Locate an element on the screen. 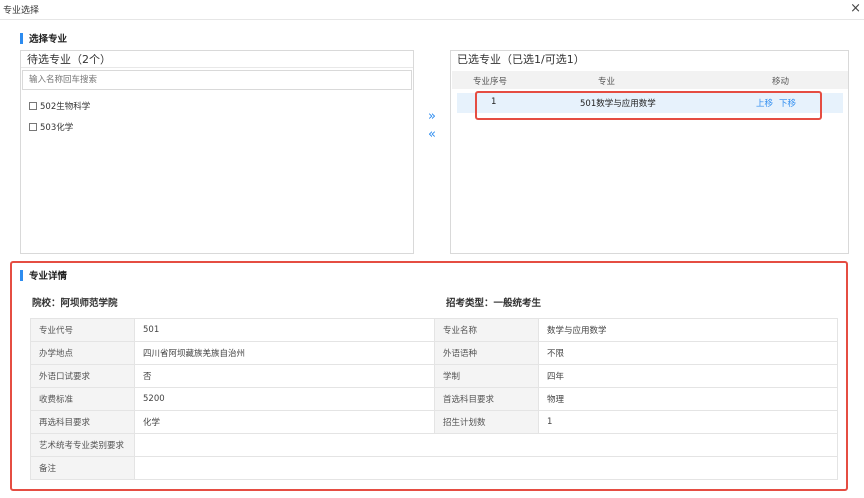 Image resolution: width=864 pixels, height=498 pixels. table-row: 外语口试要求 否 学制 四年 is located at coordinates (434, 376).